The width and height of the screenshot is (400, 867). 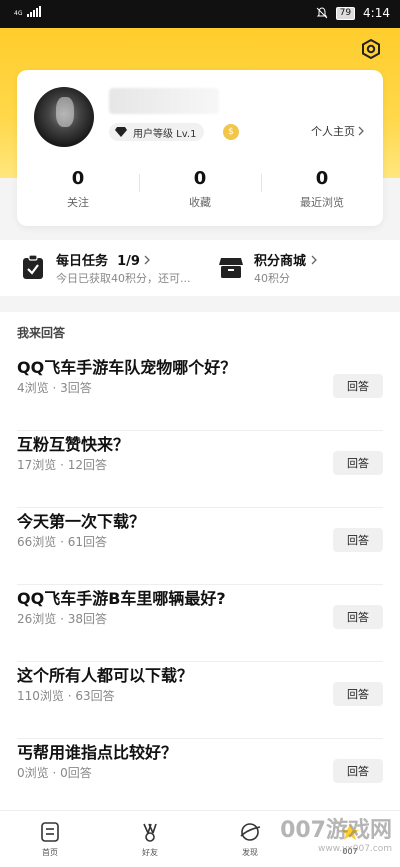 I want to click on question-item: QQ飞车手游B车里哪辆最好? 26浏览 · 38回答 回答, so click(x=200, y=623).